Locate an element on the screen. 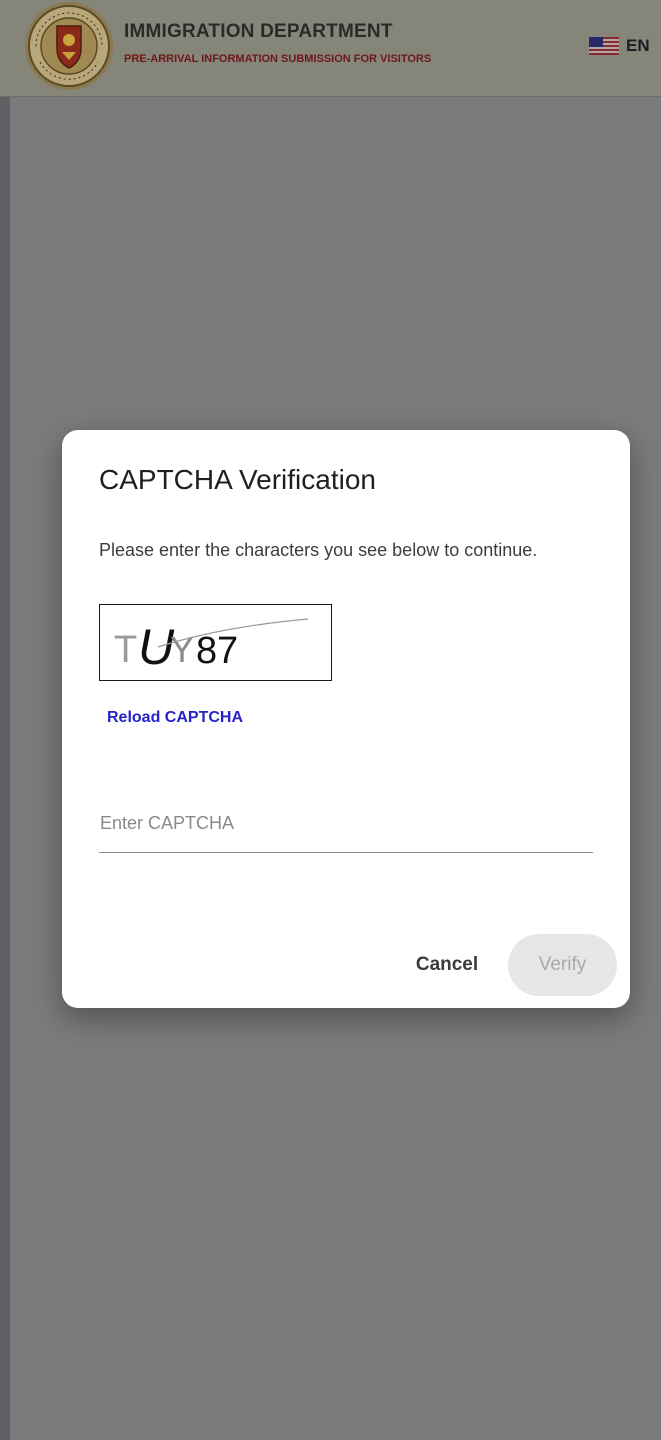 This screenshot has height=1440, width=661. captcha-input is located at coordinates (346, 824).